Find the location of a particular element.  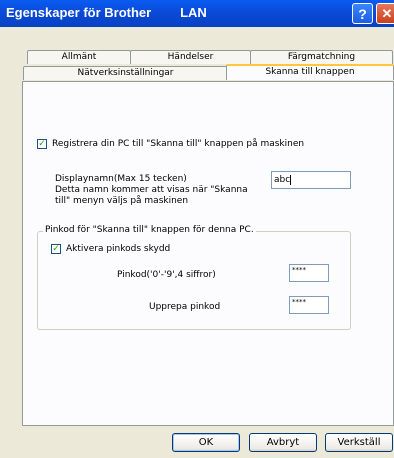

cancel-button: Avbryt is located at coordinates (283, 442).